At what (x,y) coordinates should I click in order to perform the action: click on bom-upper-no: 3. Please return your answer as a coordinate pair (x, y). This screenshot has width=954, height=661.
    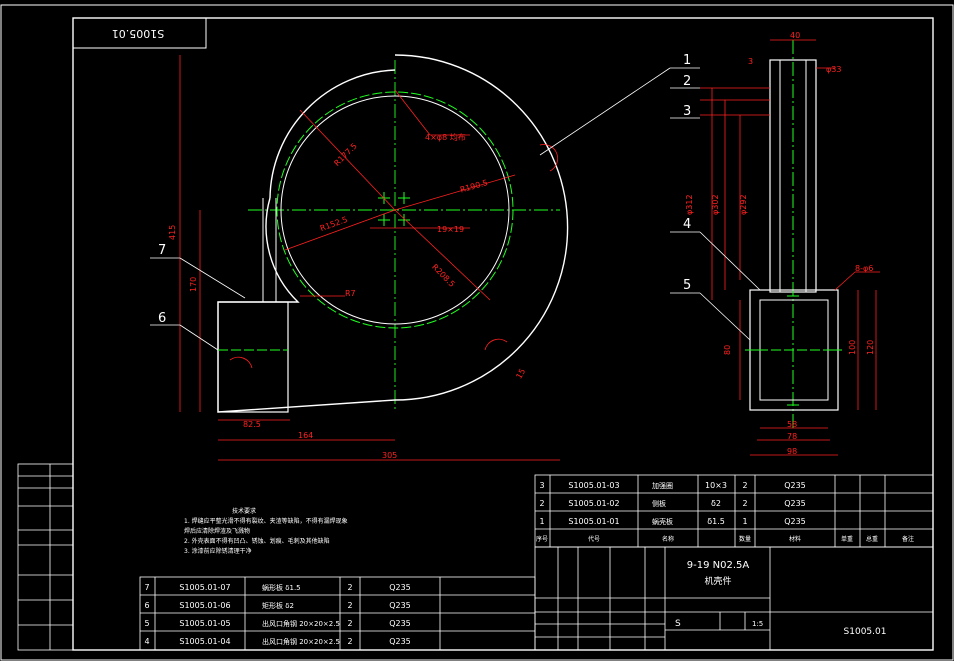
    Looking at the image, I should click on (541, 485).